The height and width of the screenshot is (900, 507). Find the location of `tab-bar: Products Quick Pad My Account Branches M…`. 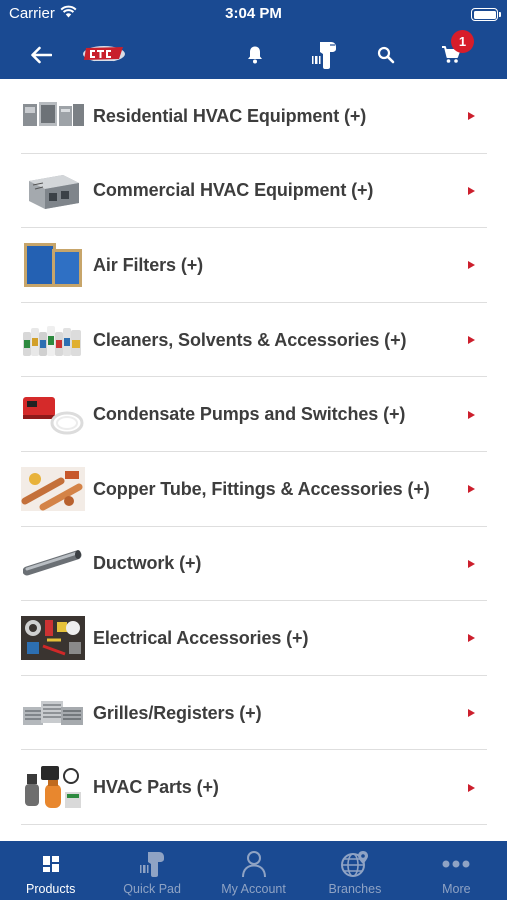

tab-bar: Products Quick Pad My Account Branches M… is located at coordinates (253, 870).